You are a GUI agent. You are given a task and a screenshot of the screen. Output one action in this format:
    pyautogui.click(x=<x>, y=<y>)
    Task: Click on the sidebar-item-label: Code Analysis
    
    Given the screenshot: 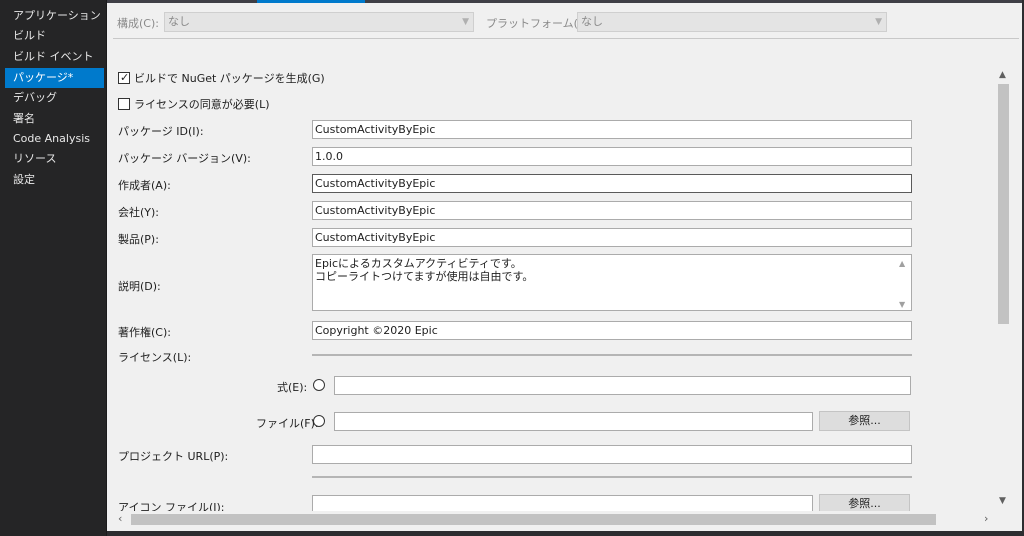 What is the action you would take?
    pyautogui.click(x=51, y=138)
    